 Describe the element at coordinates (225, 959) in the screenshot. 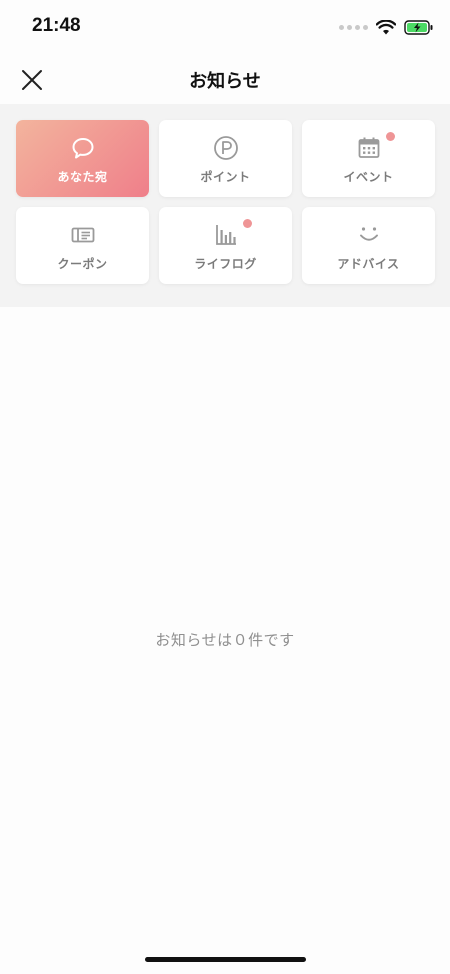

I see `home-indicator` at that location.